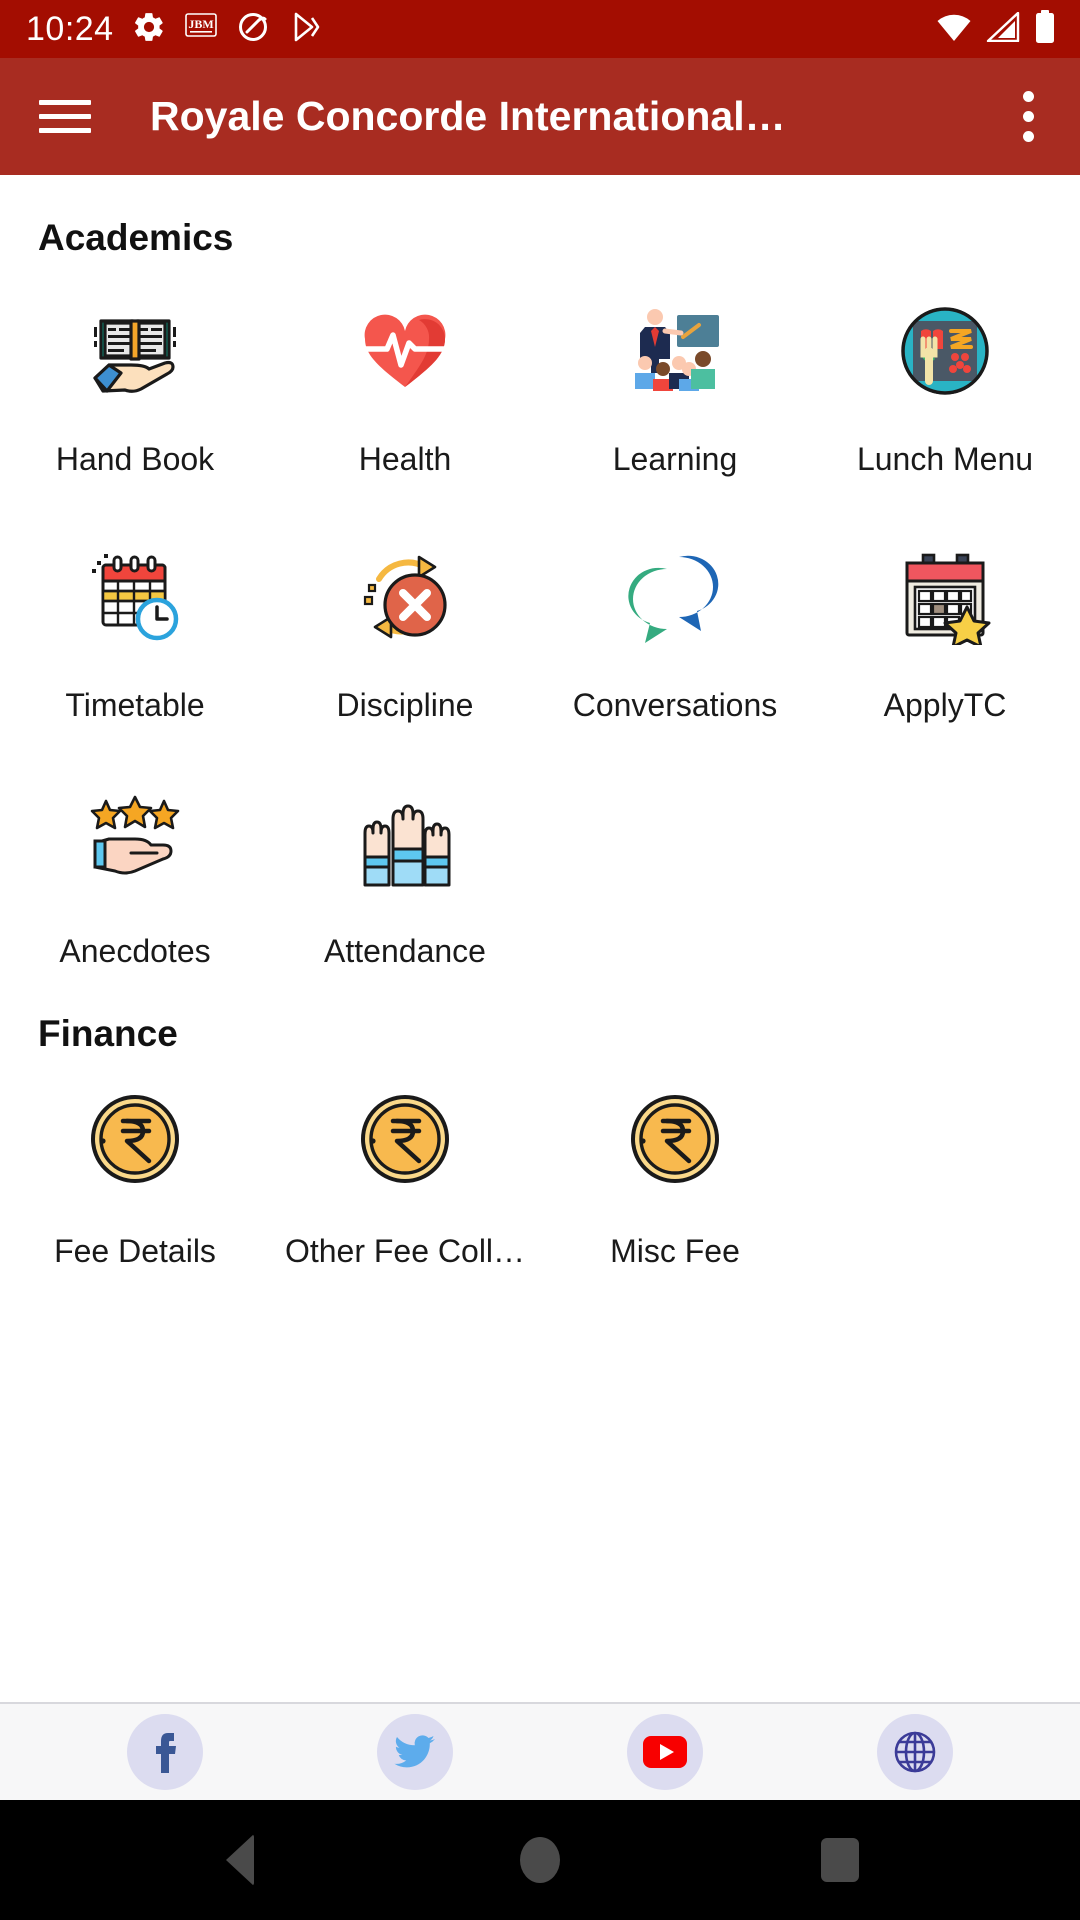 The image size is (1080, 1920). What do you see at coordinates (200, 24) in the screenshot?
I see `svg-text: JBM` at bounding box center [200, 24].